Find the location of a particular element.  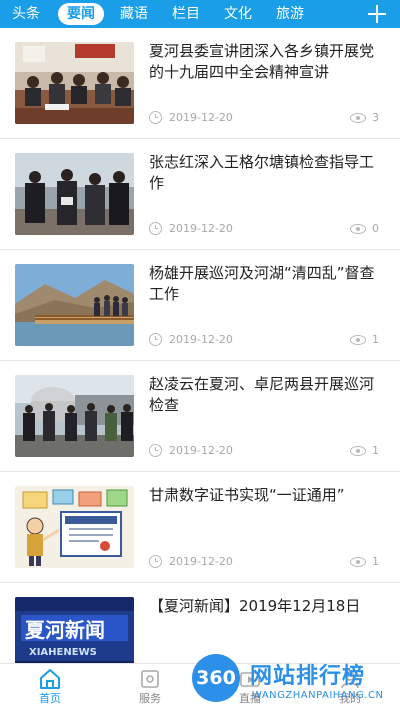

plus-icon is located at coordinates (377, 14).